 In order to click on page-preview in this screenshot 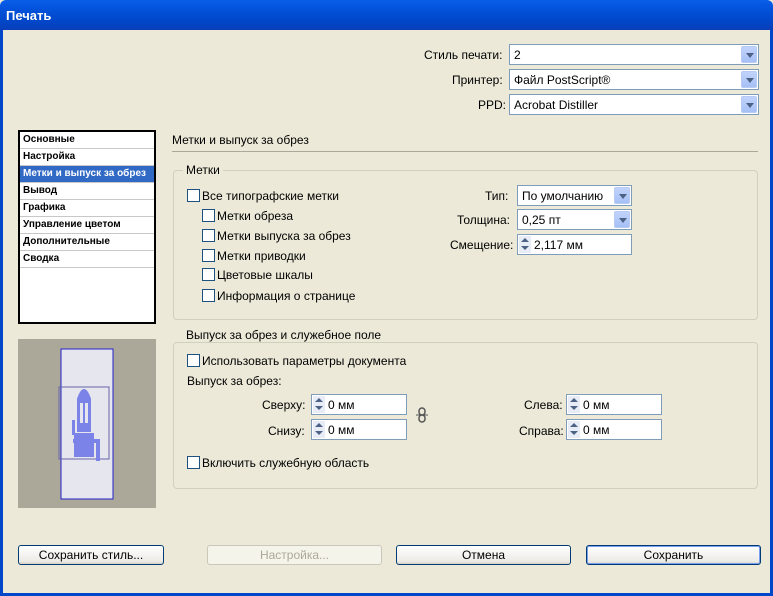, I will do `click(87, 423)`.